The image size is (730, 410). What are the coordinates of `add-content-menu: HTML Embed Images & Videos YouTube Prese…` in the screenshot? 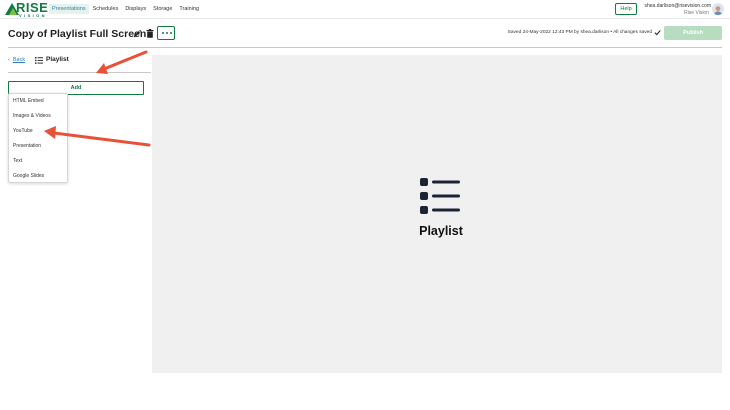 It's located at (38, 138).